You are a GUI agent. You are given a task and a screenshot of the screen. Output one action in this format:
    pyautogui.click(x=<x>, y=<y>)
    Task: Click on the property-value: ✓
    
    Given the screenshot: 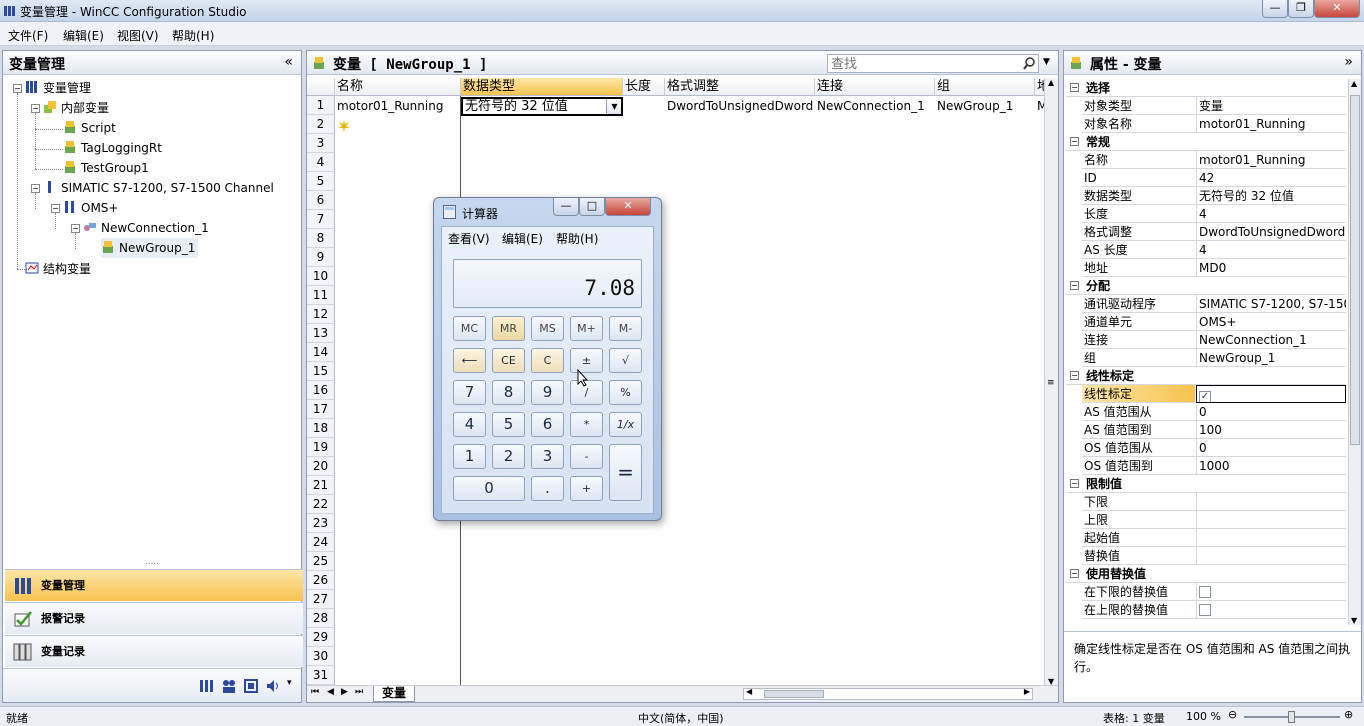 What is the action you would take?
    pyautogui.click(x=1271, y=394)
    